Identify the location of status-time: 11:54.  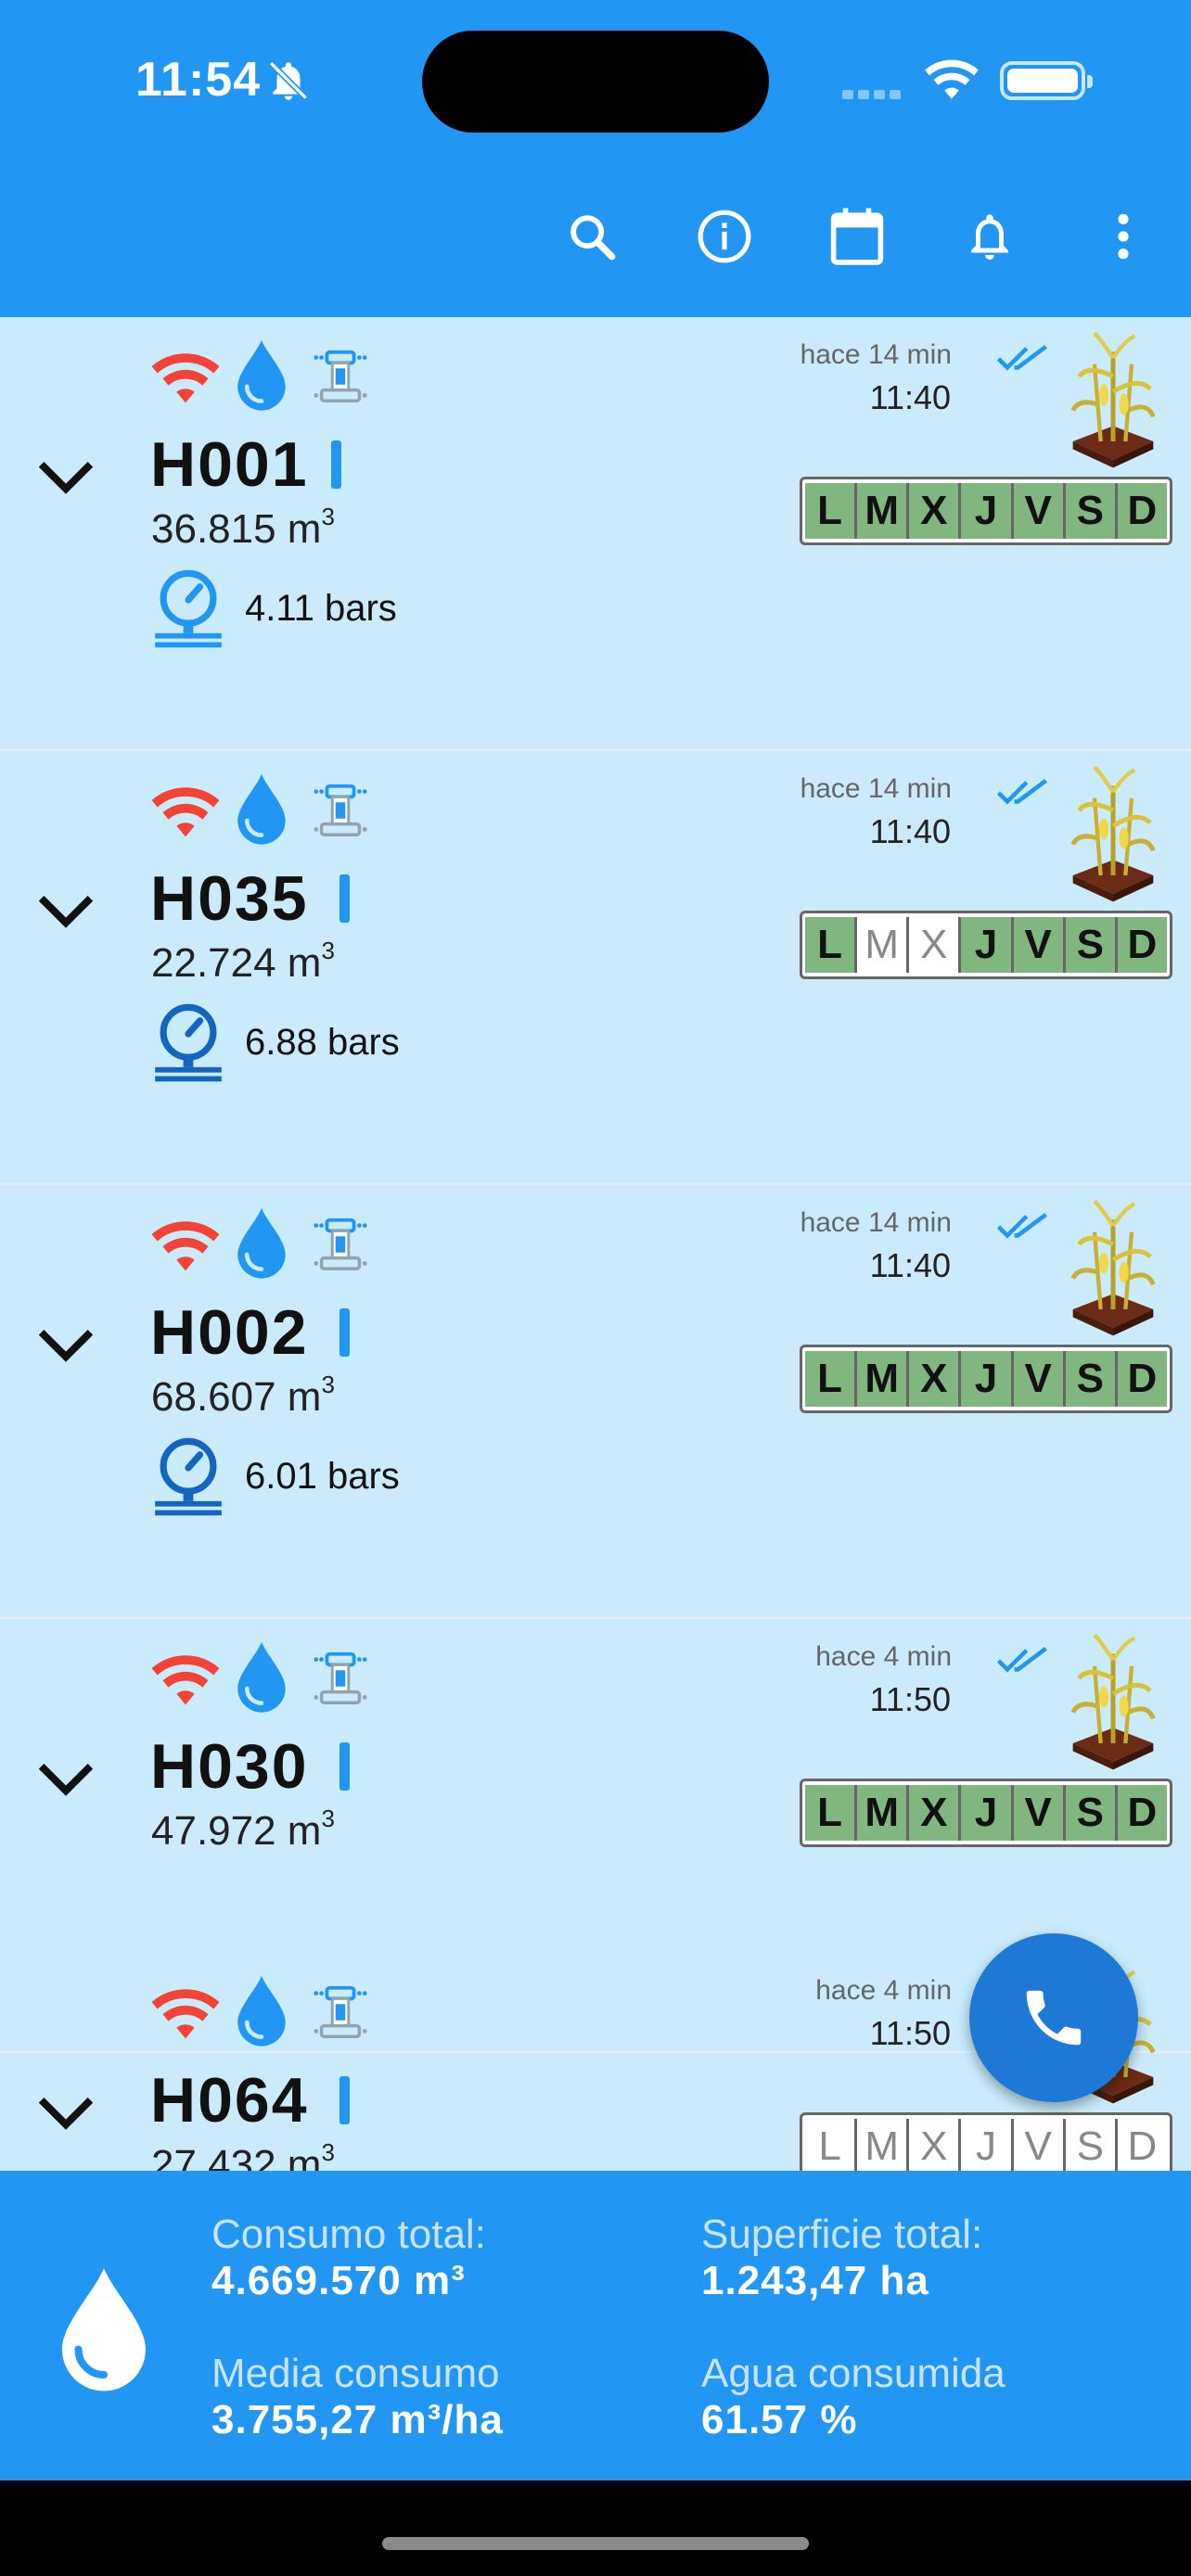
(198, 80).